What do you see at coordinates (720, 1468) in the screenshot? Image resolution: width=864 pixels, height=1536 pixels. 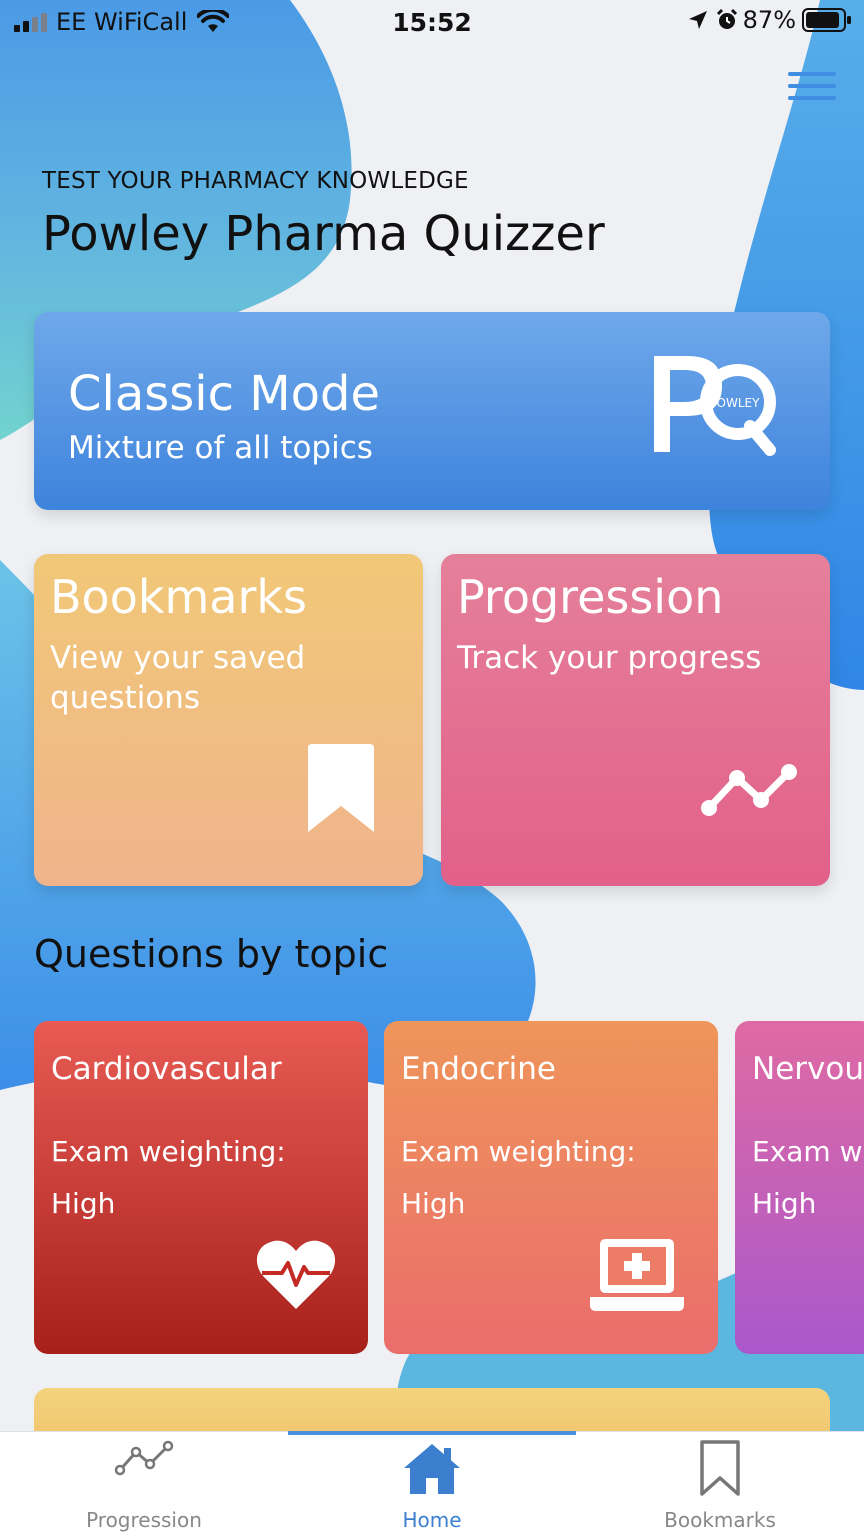 I see `bookmark-outline-icon` at bounding box center [720, 1468].